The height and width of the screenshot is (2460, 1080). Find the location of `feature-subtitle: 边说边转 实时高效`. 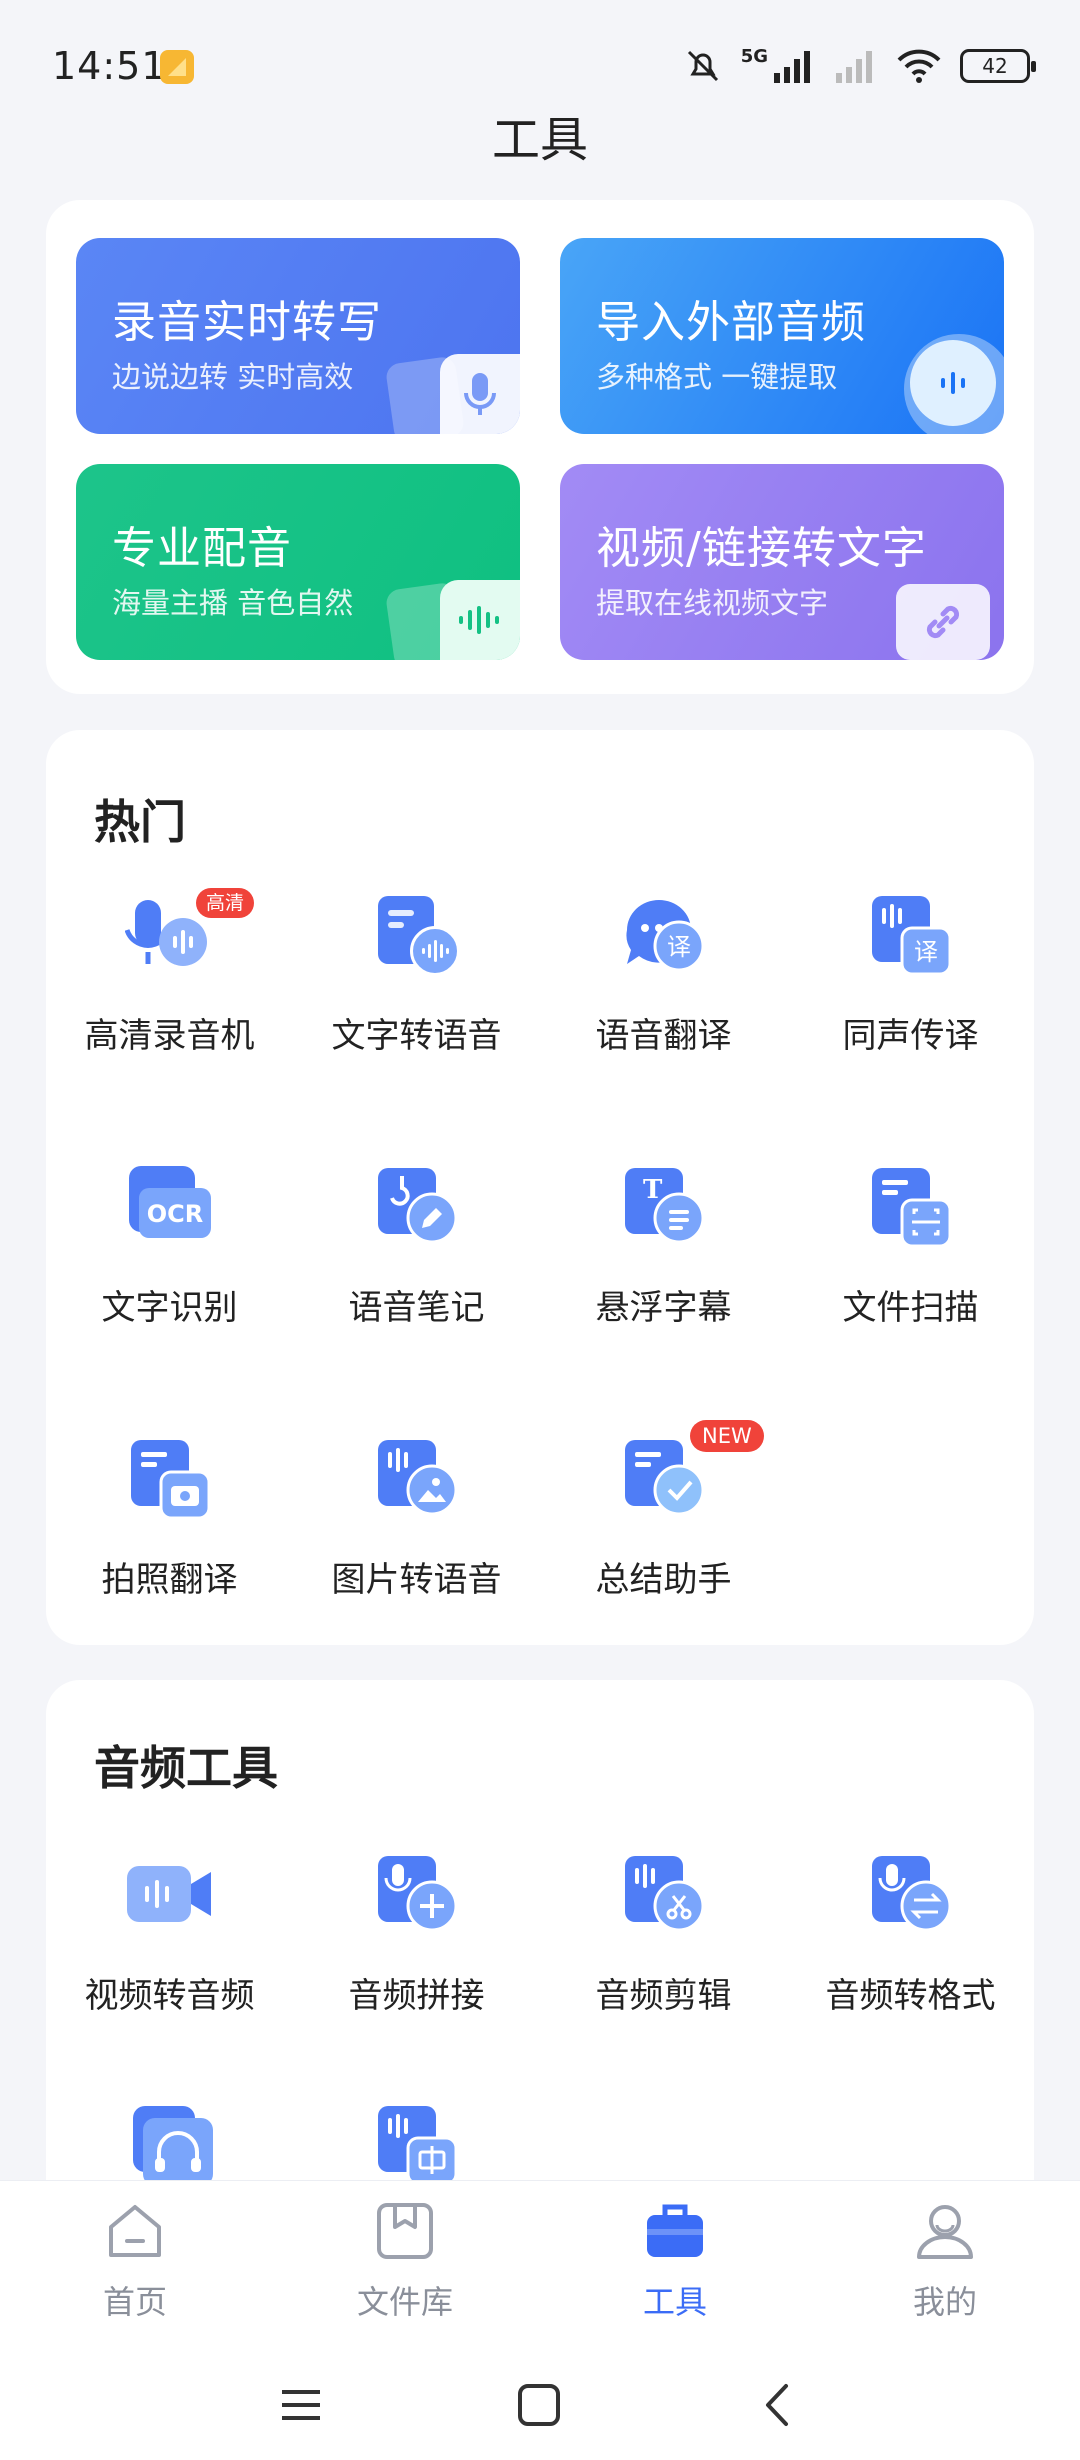

feature-subtitle: 边说边转 实时高效 is located at coordinates (233, 377).